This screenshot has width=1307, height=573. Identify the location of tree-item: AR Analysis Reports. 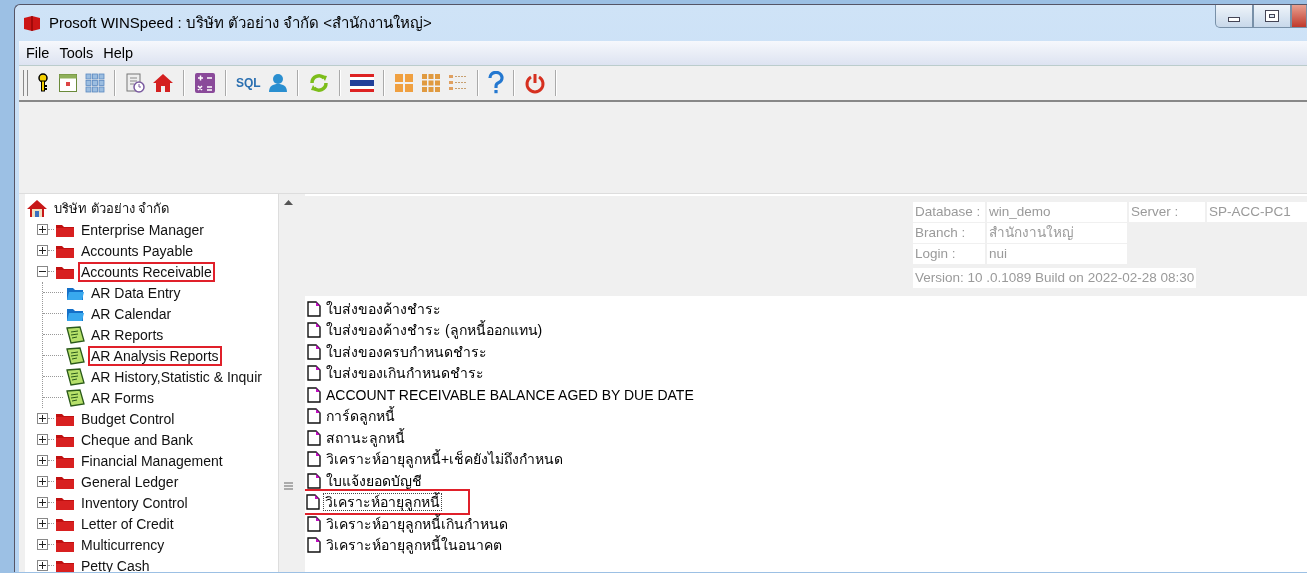
(155, 355).